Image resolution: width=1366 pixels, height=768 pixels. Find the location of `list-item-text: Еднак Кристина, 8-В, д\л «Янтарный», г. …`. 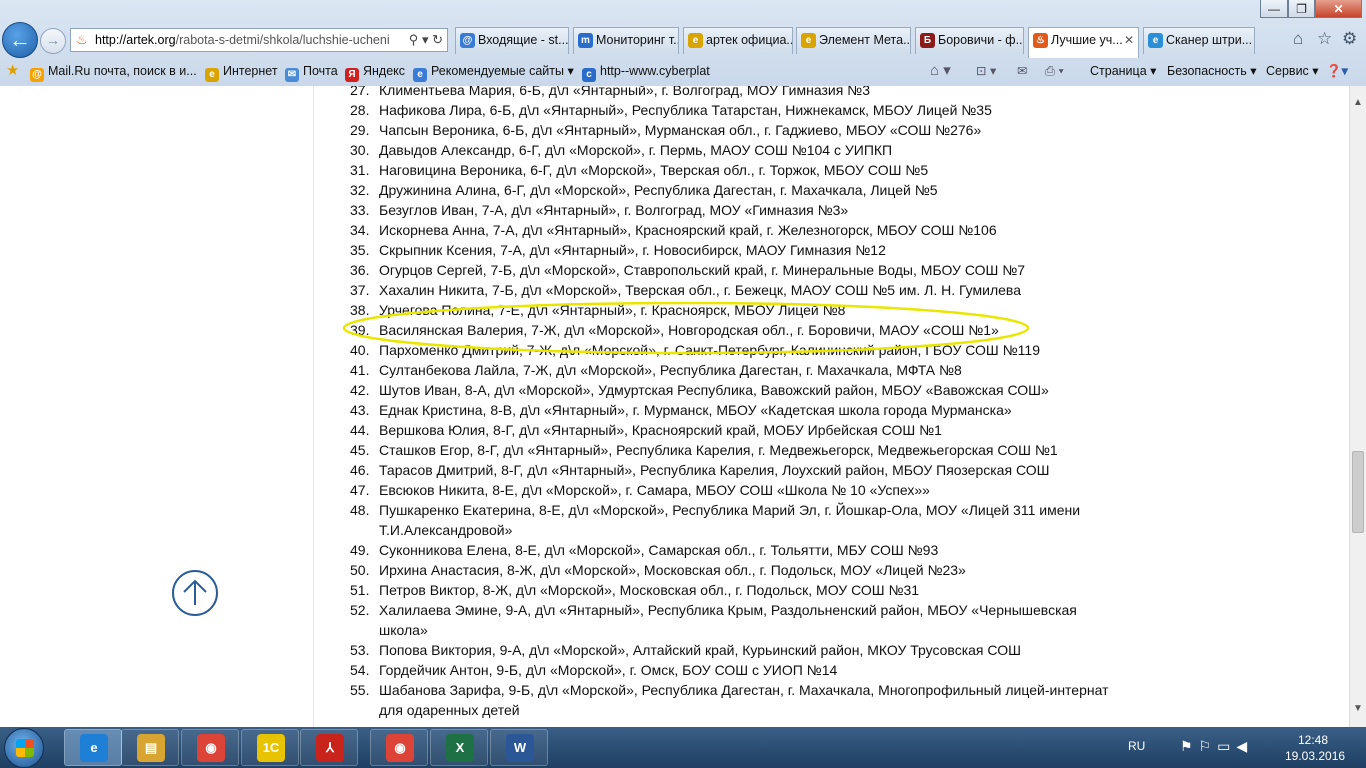

list-item-text: Еднак Кристина, 8-В, д\л «Янтарный», г. … is located at coordinates (695, 410).